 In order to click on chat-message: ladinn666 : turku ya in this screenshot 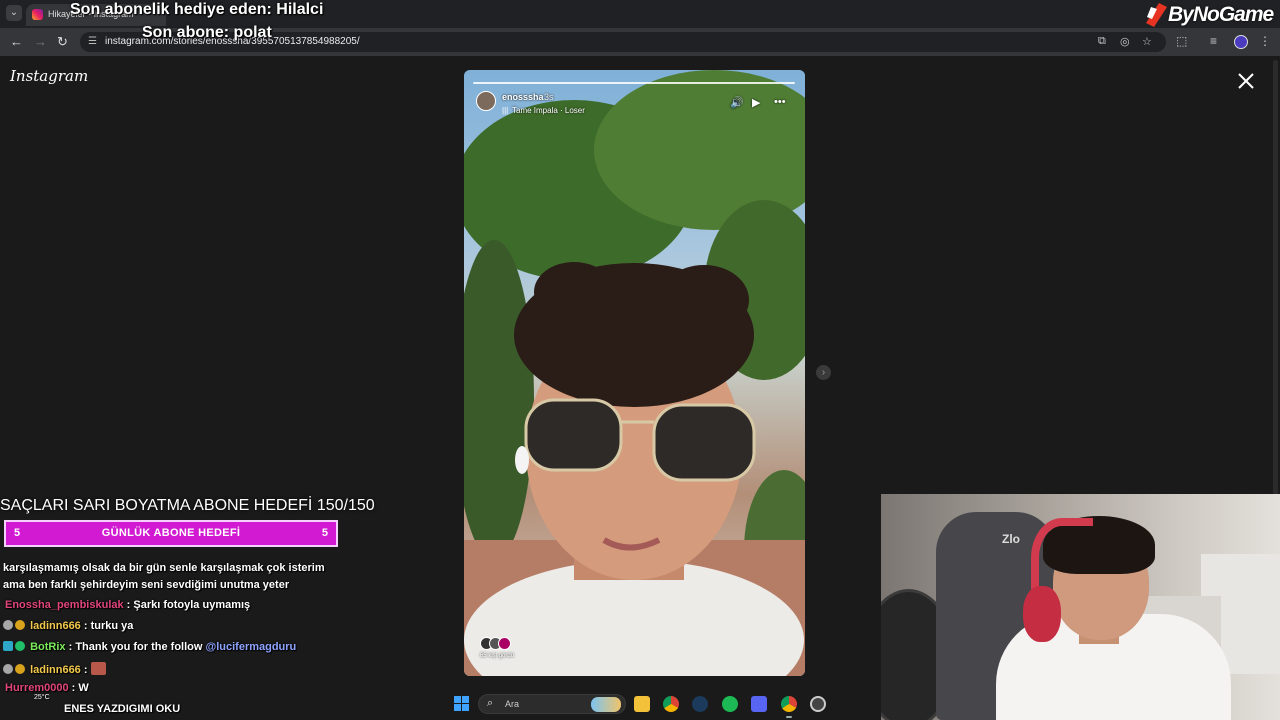, I will do `click(68, 626)`.